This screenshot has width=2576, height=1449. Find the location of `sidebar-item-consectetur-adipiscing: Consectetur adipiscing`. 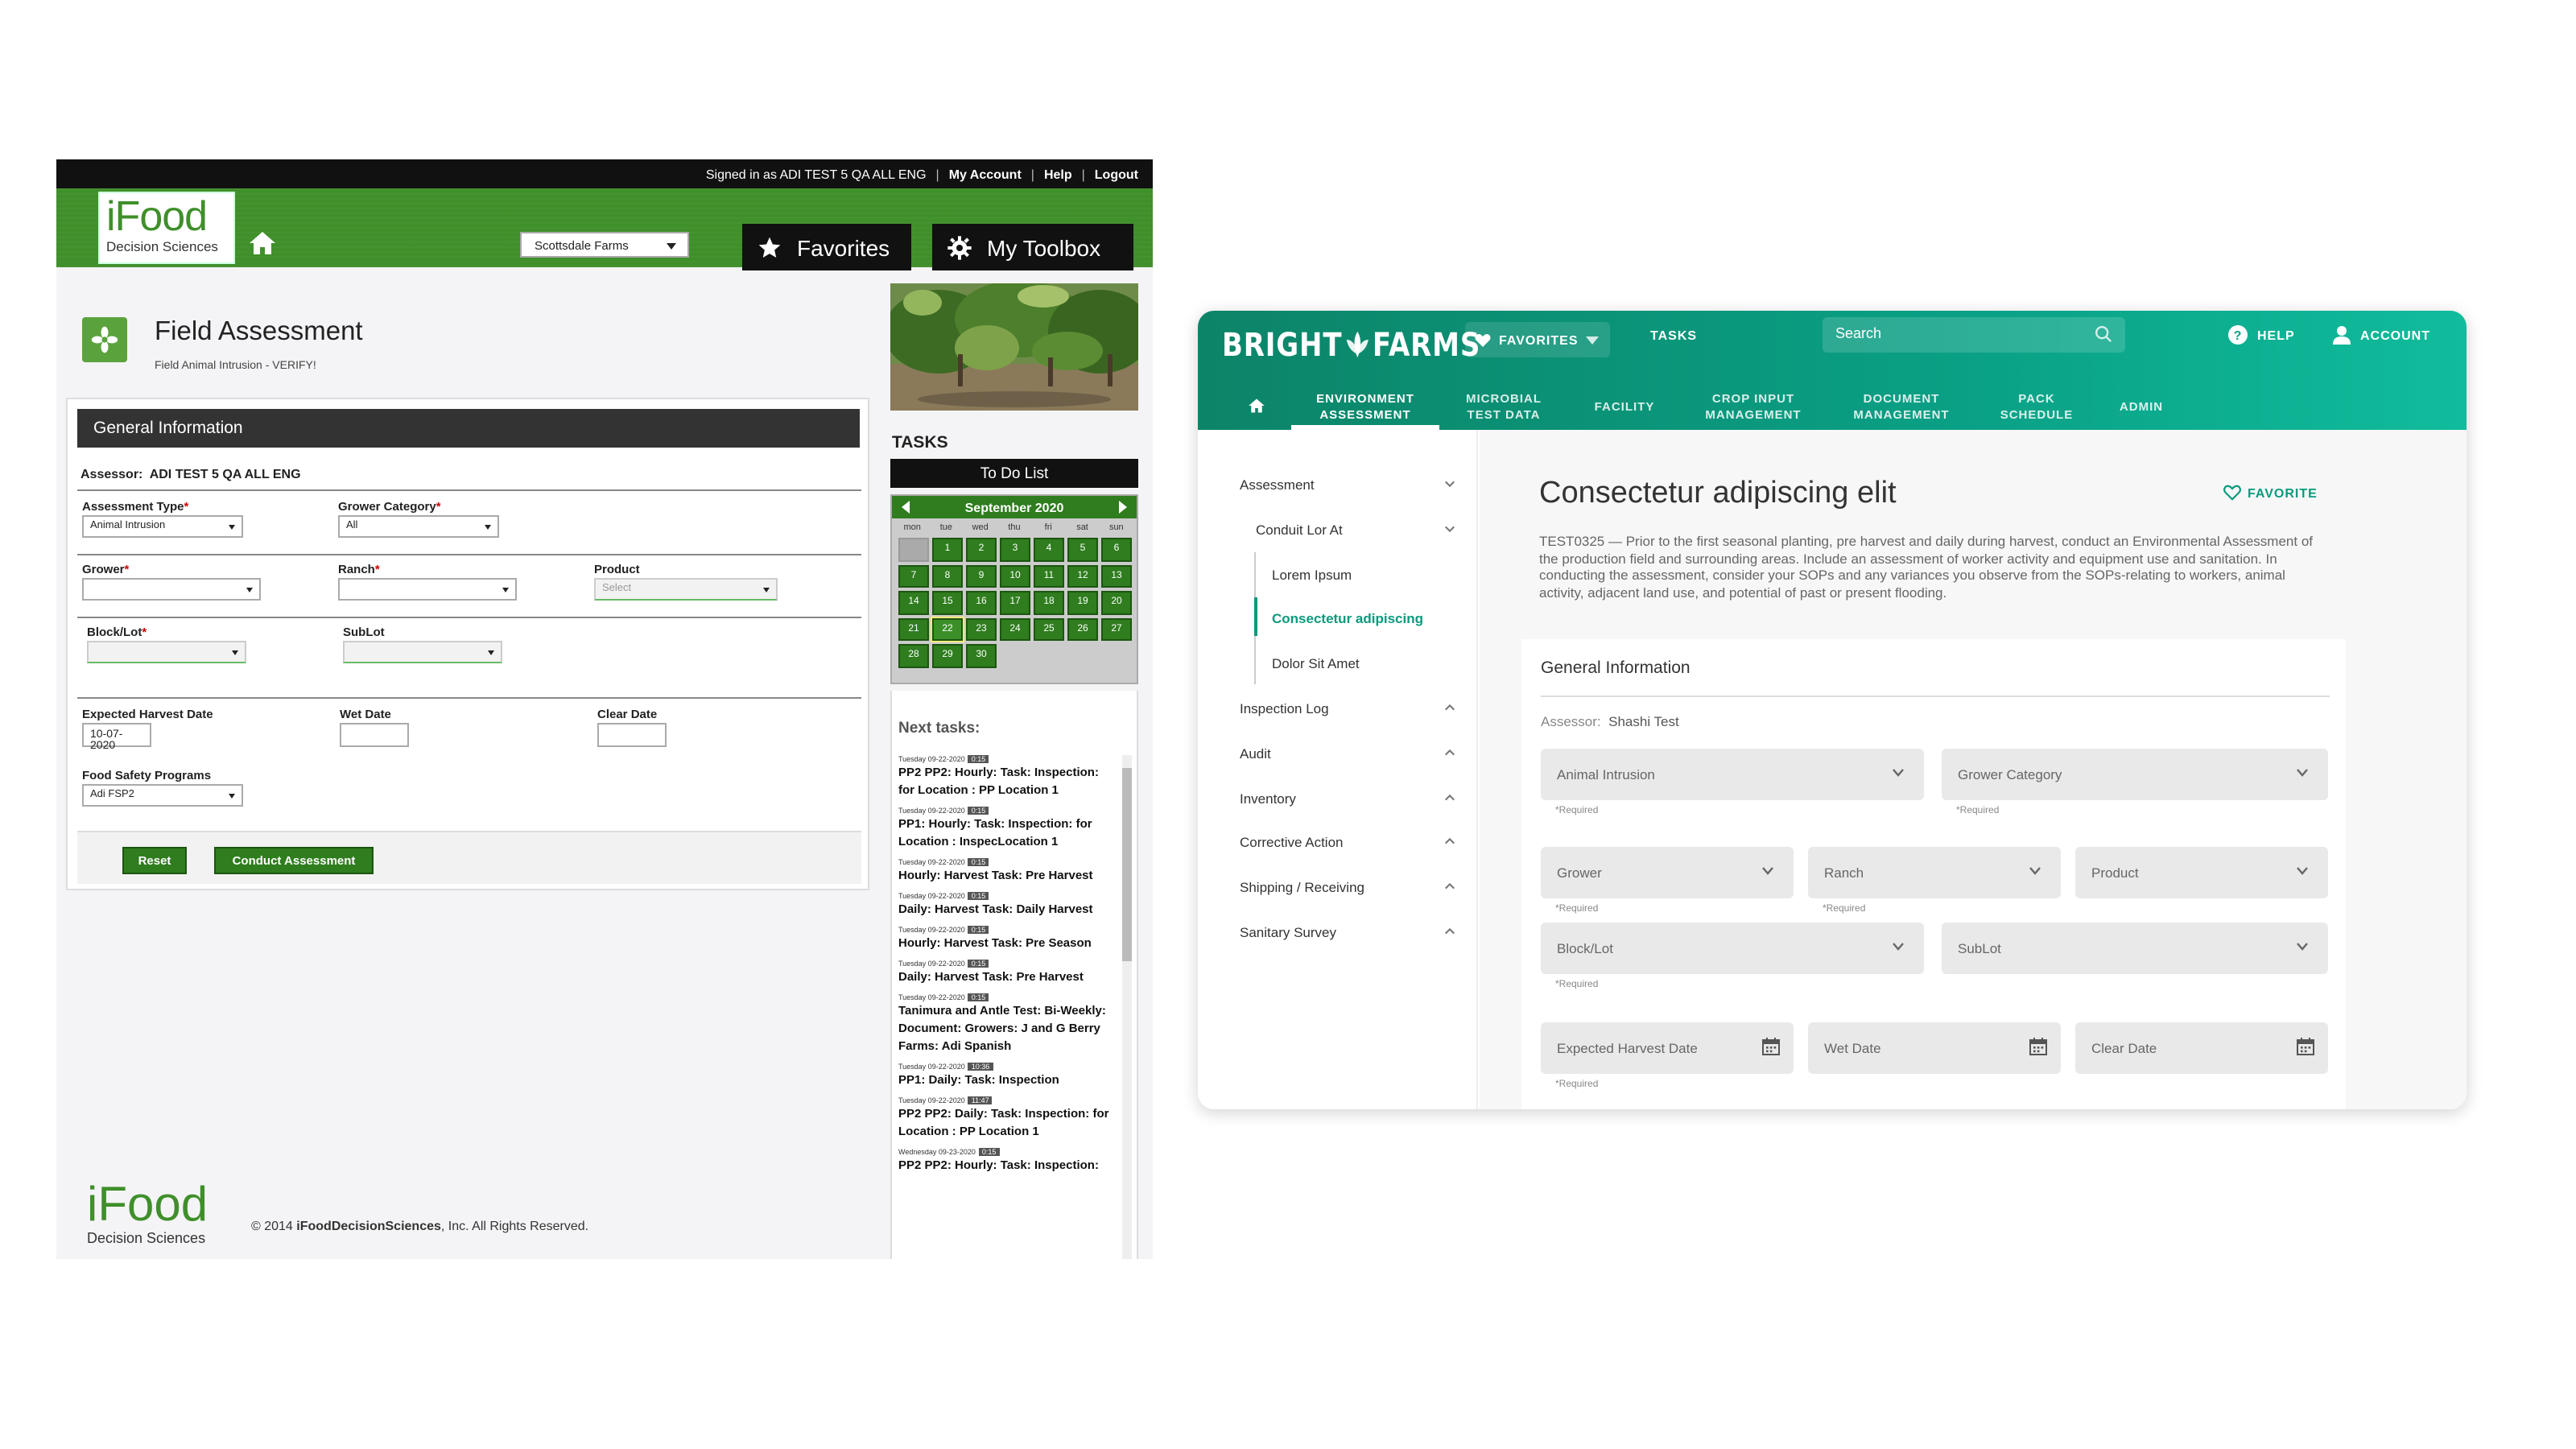

sidebar-item-consectetur-adipiscing: Consectetur adipiscing is located at coordinates (1347, 618).